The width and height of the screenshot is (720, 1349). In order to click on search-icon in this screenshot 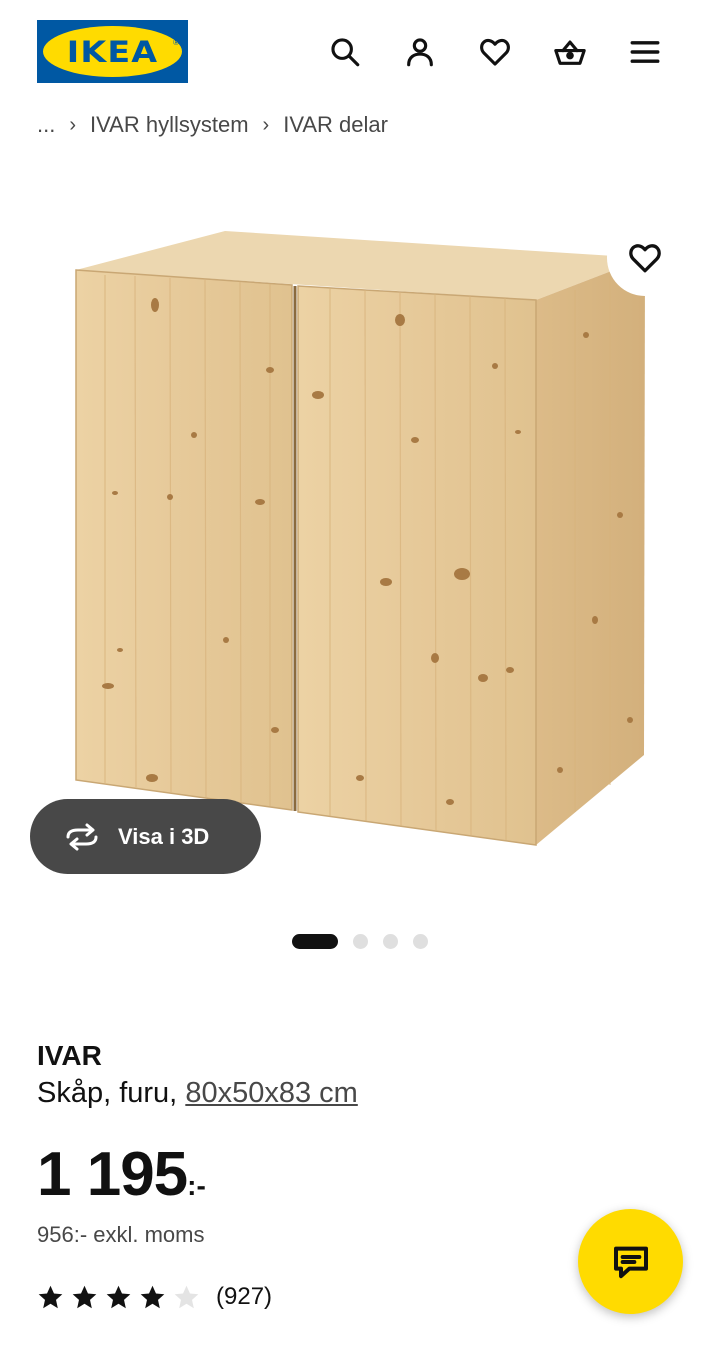, I will do `click(345, 52)`.